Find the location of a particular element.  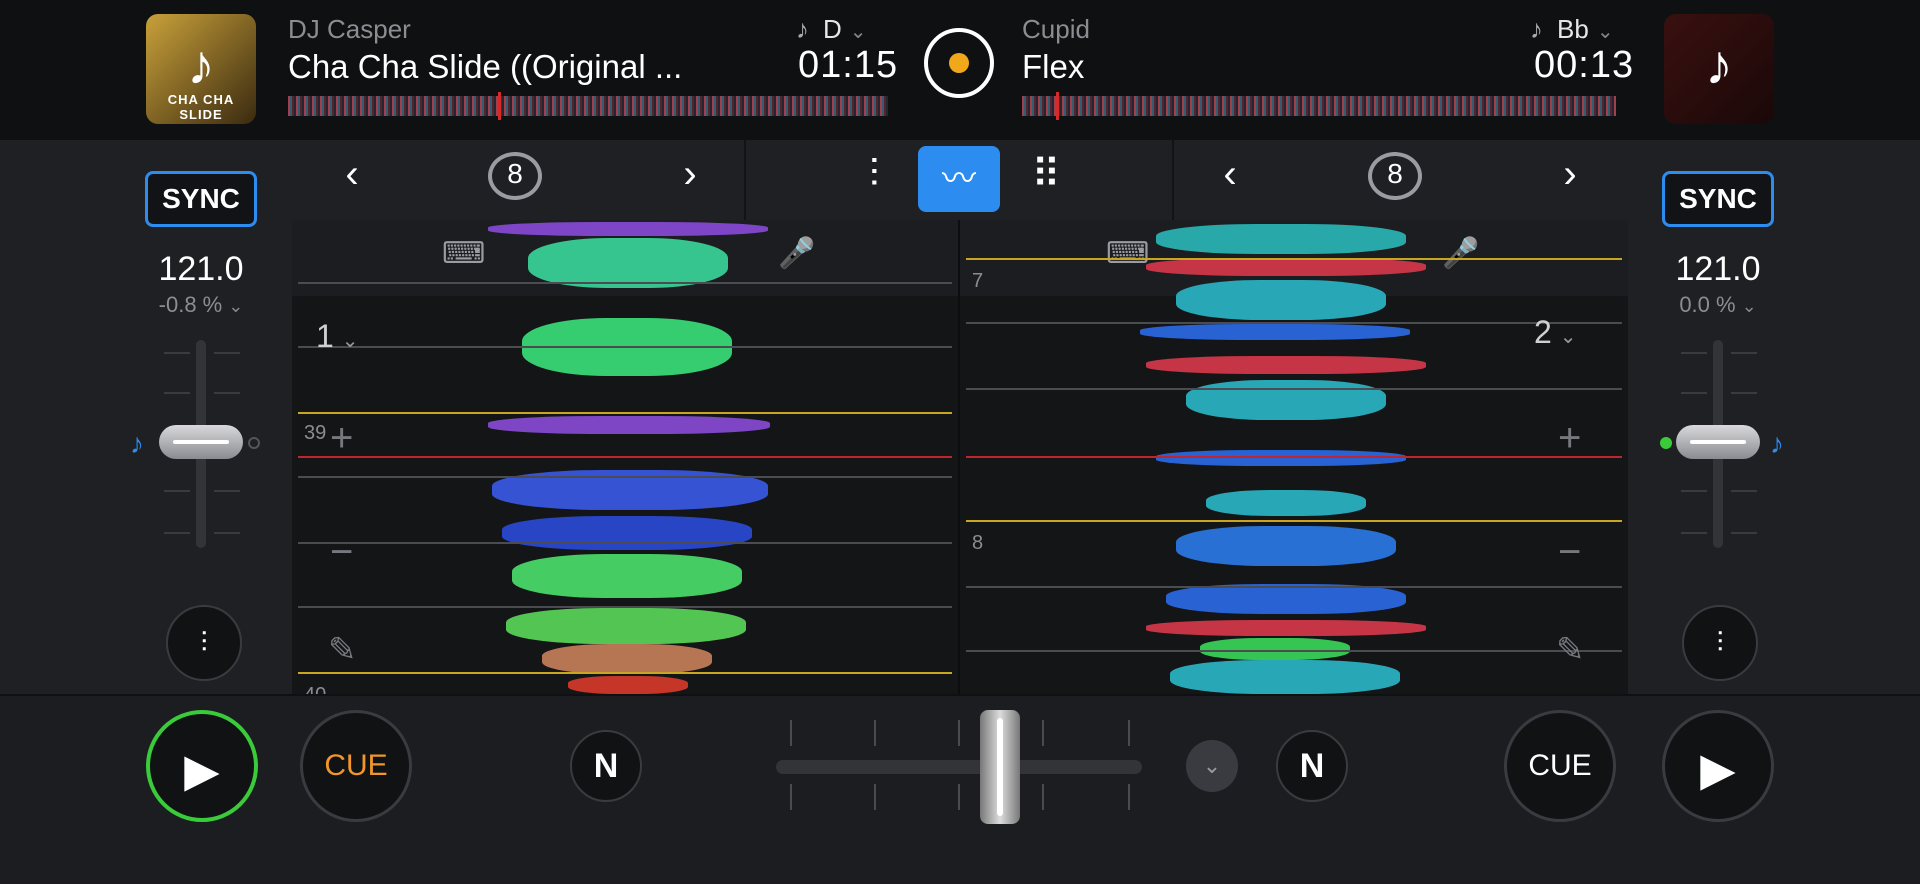

waveform-view-button: 〰 is located at coordinates (959, 179).